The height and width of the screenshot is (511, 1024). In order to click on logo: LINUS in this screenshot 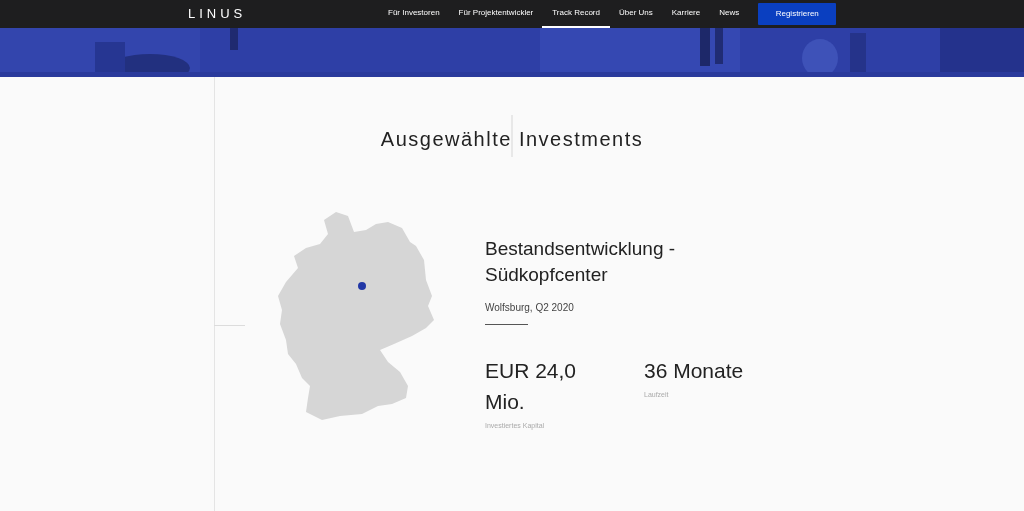, I will do `click(263, 14)`.